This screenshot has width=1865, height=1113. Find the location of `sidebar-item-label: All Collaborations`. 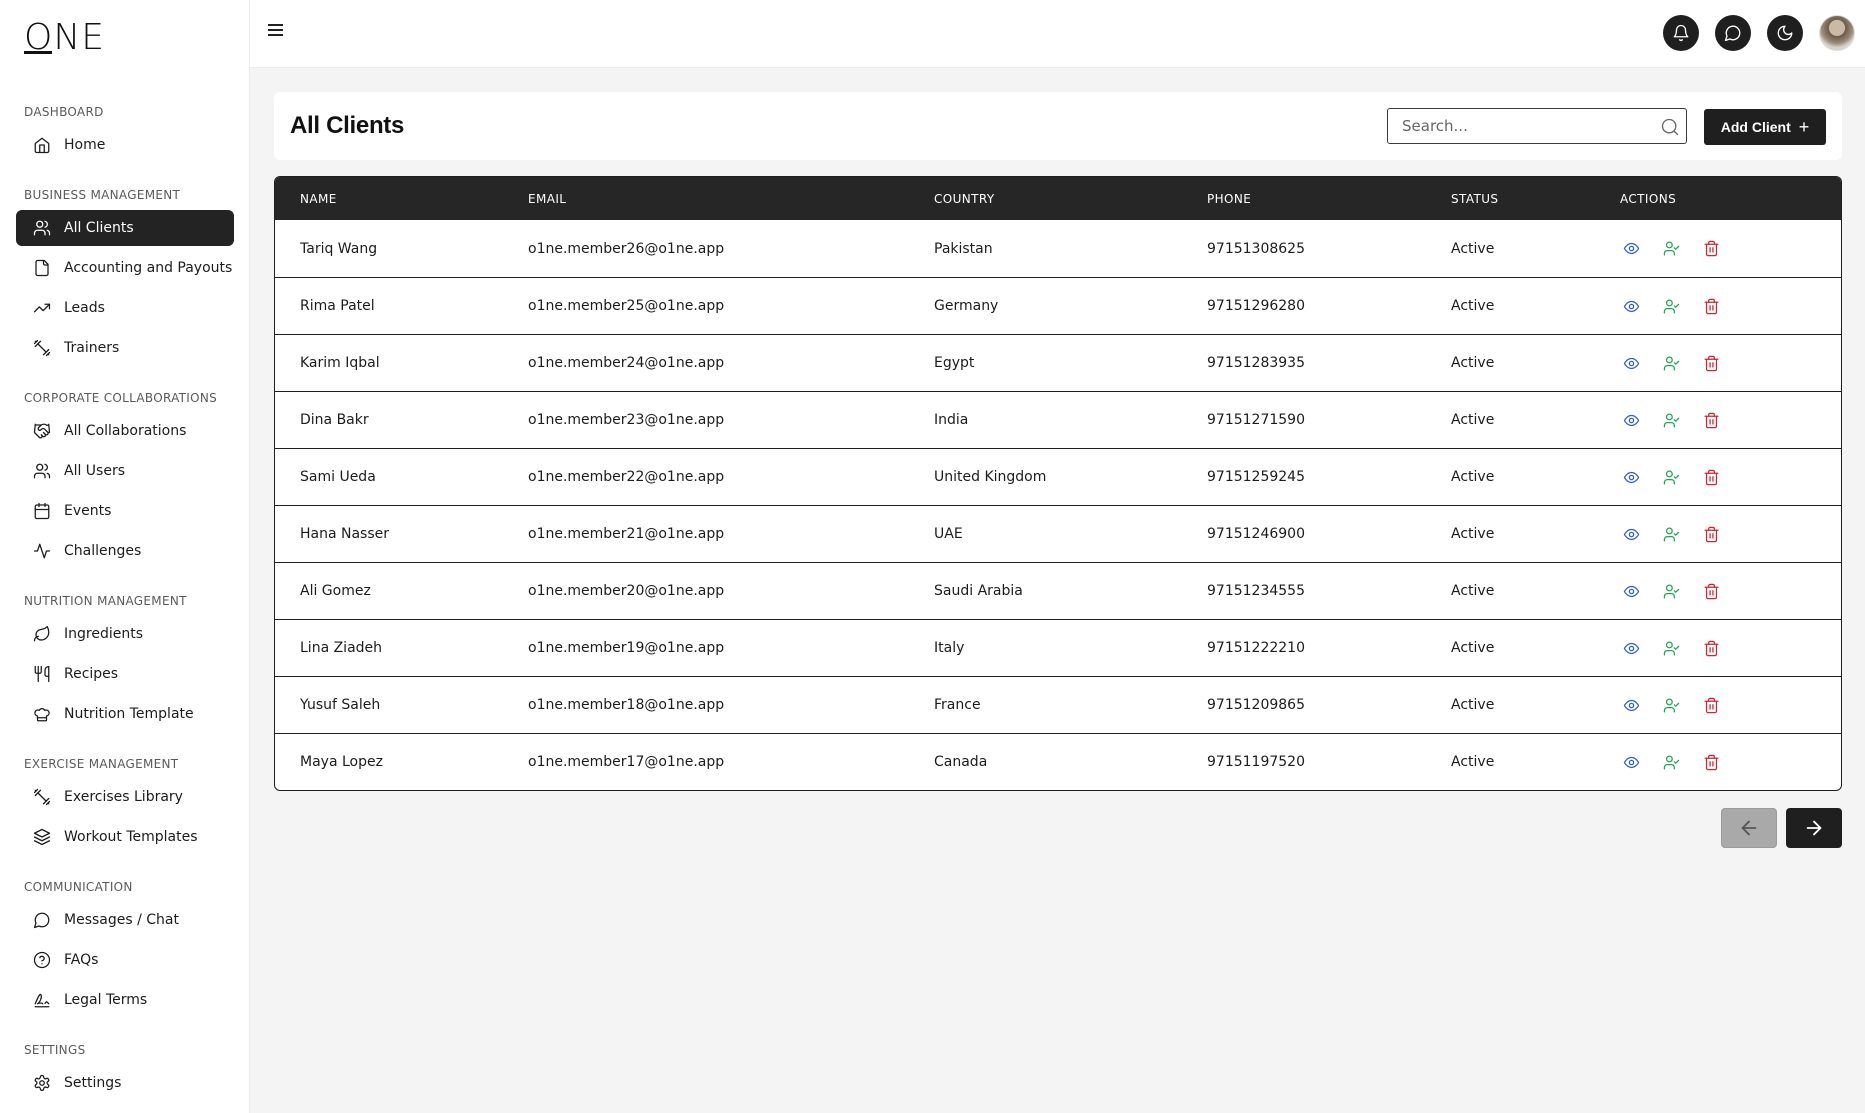

sidebar-item-label: All Collaborations is located at coordinates (125, 431).